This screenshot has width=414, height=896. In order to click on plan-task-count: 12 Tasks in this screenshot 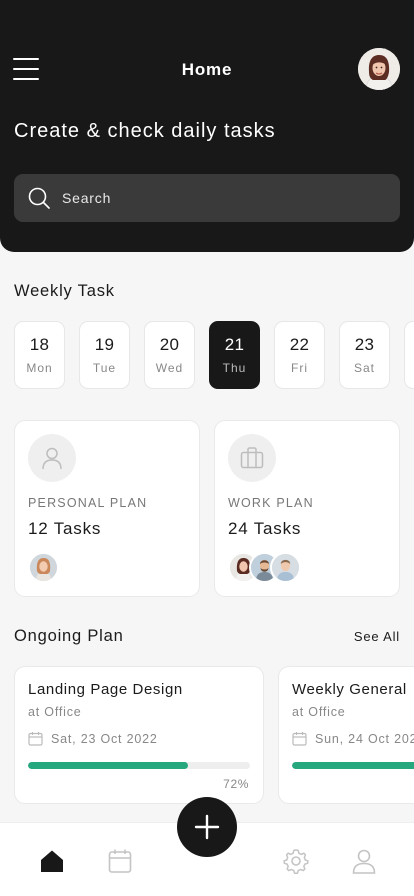, I will do `click(65, 528)`.